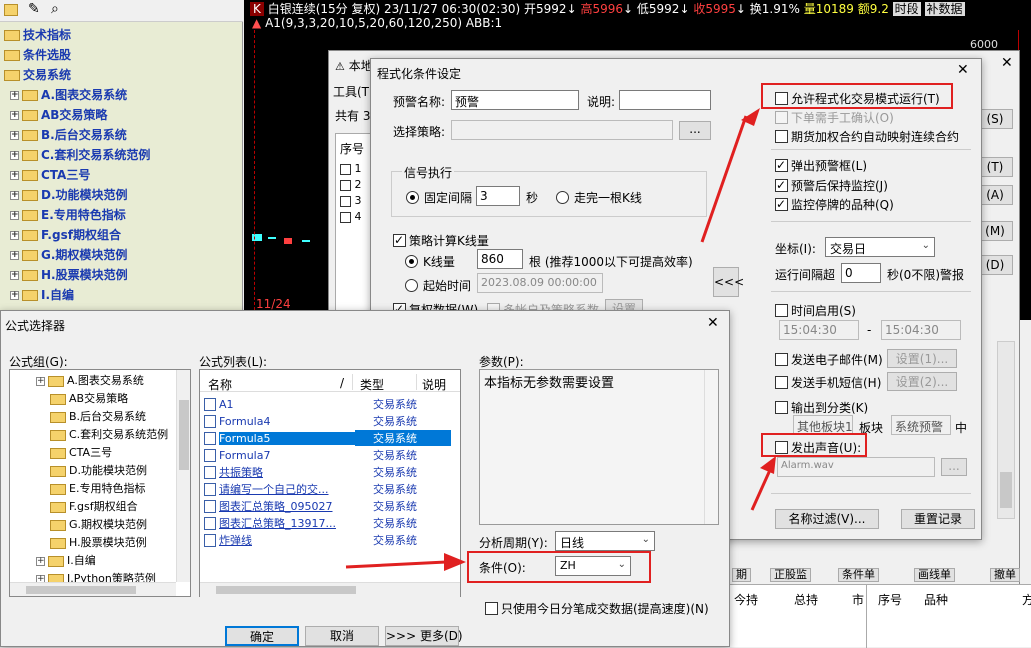 The image size is (1031, 648). I want to click on arrow-to-sound, so click(761, 490).